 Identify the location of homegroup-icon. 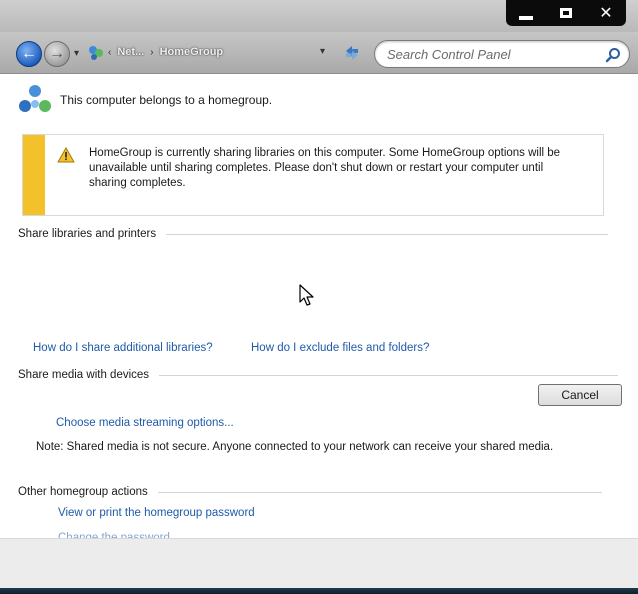
(35, 98).